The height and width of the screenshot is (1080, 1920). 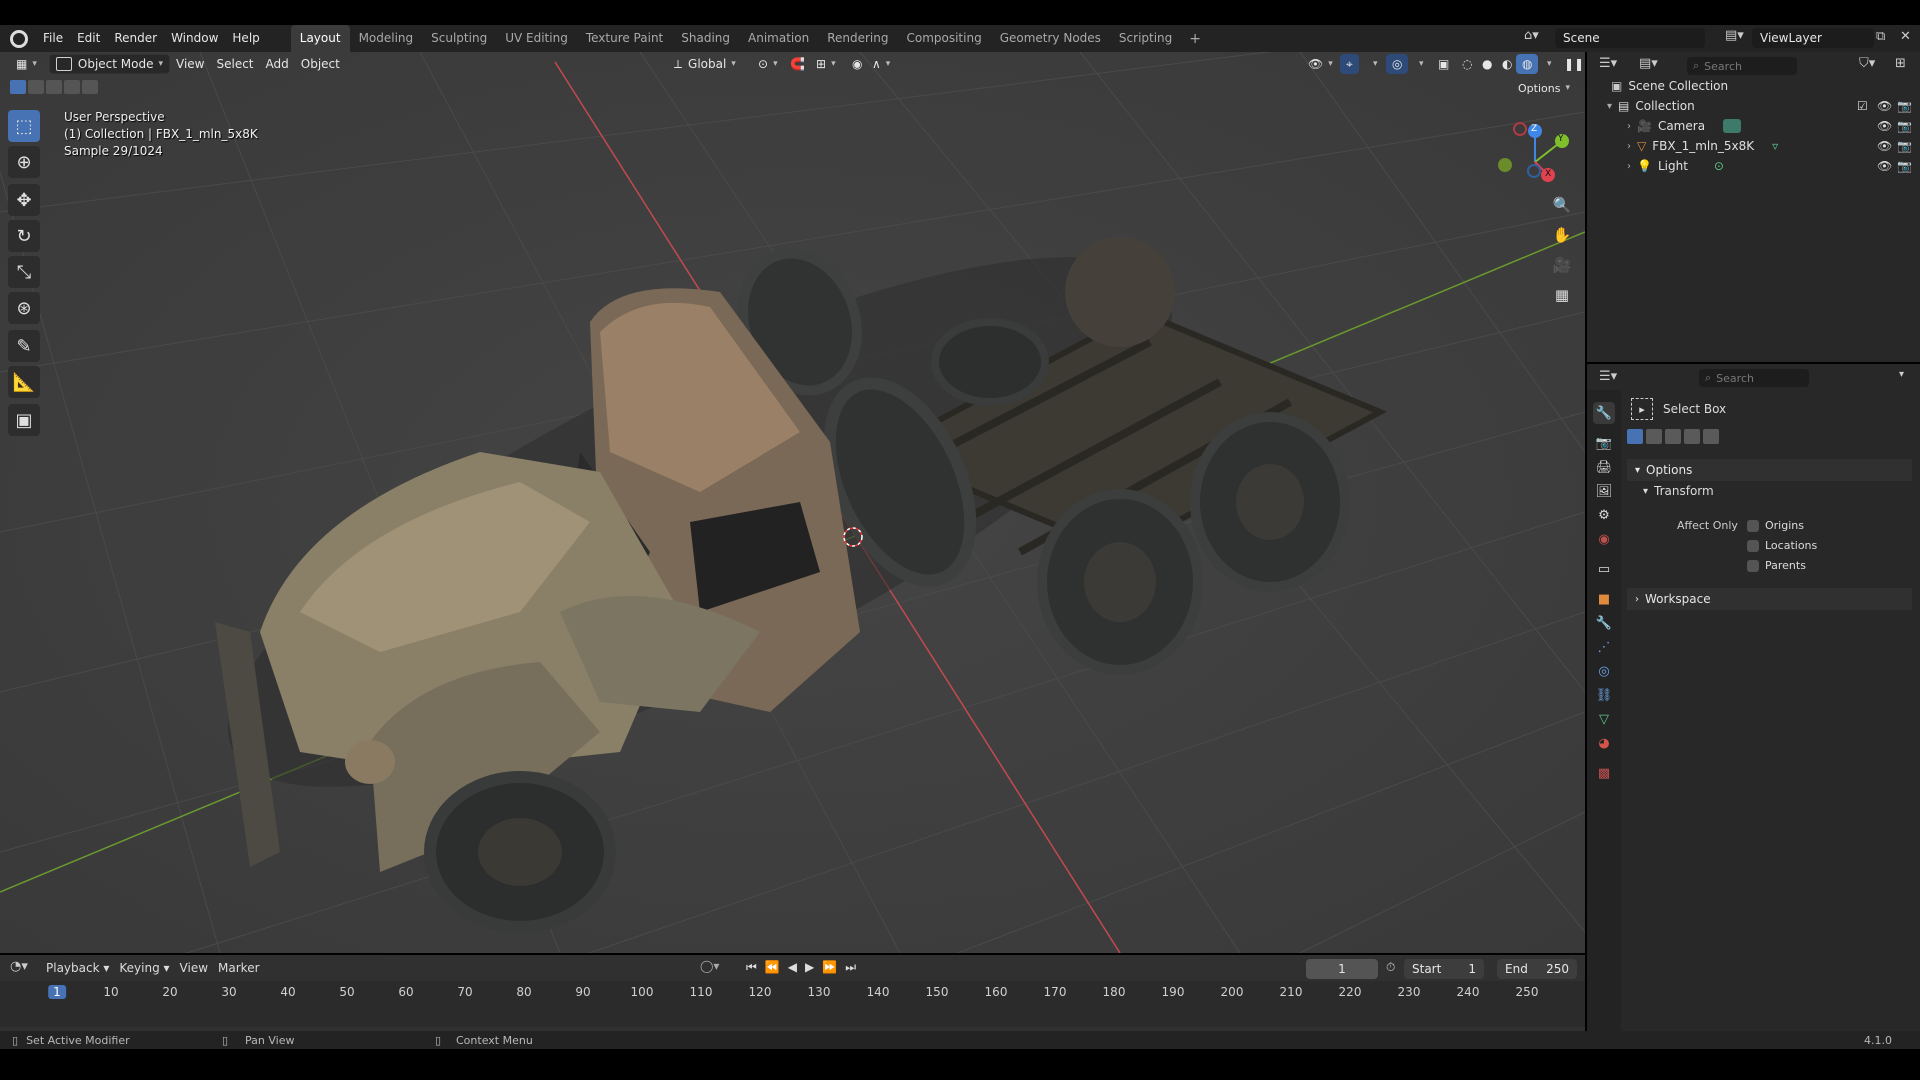 What do you see at coordinates (24, 346) in the screenshot?
I see `annotate-tool-icon: ✎` at bounding box center [24, 346].